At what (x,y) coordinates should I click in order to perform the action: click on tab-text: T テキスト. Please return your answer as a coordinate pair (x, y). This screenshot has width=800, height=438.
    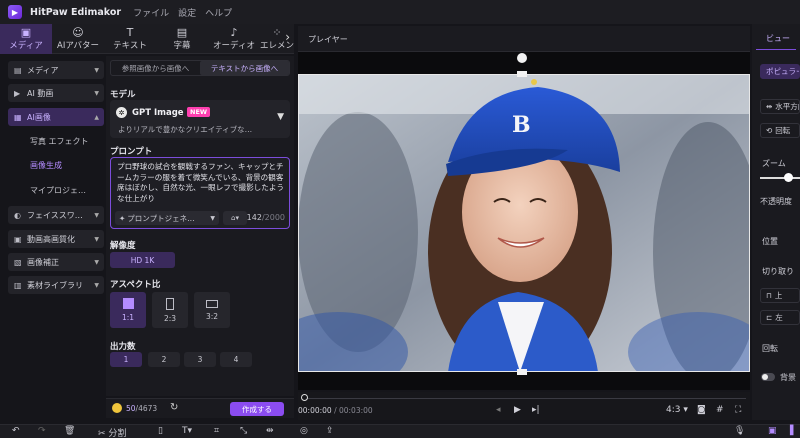
    Looking at the image, I should click on (130, 39).